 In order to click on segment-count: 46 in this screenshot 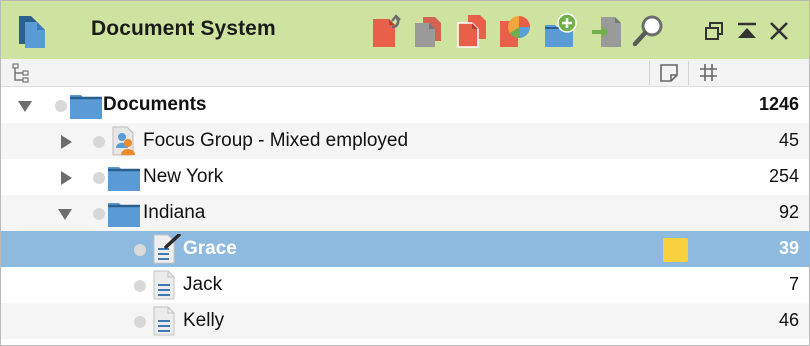, I will do `click(788, 320)`.